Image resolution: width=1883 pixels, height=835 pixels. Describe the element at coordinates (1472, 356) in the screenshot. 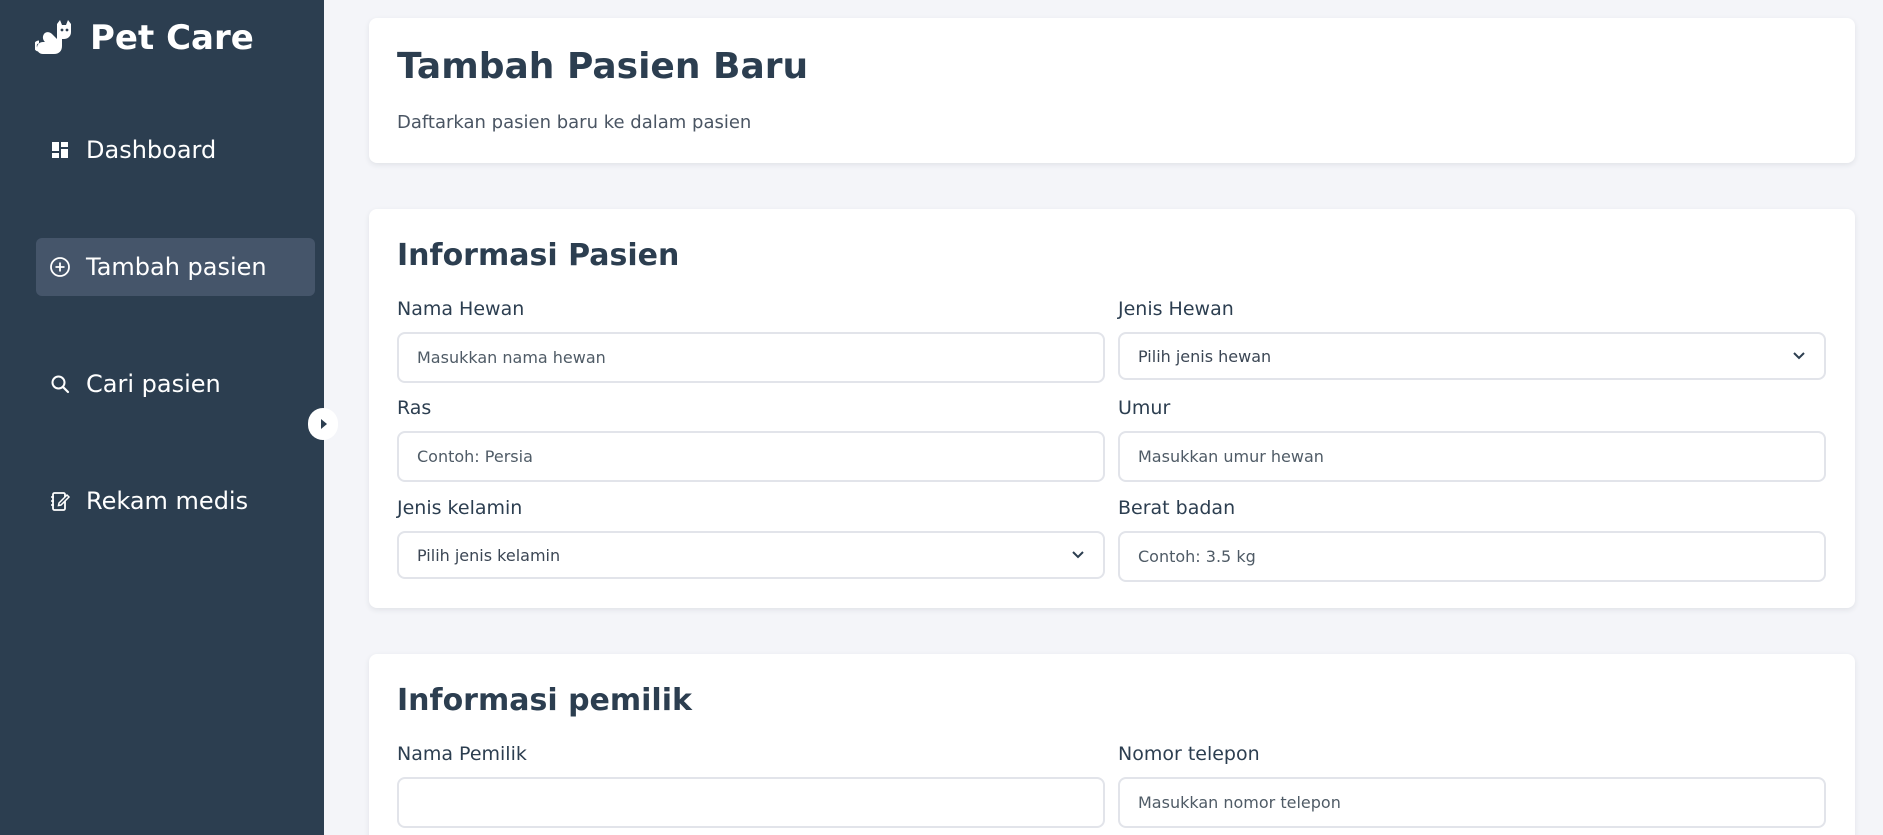

I see `jenis-hewan-select: Pilih jenis hewan` at that location.